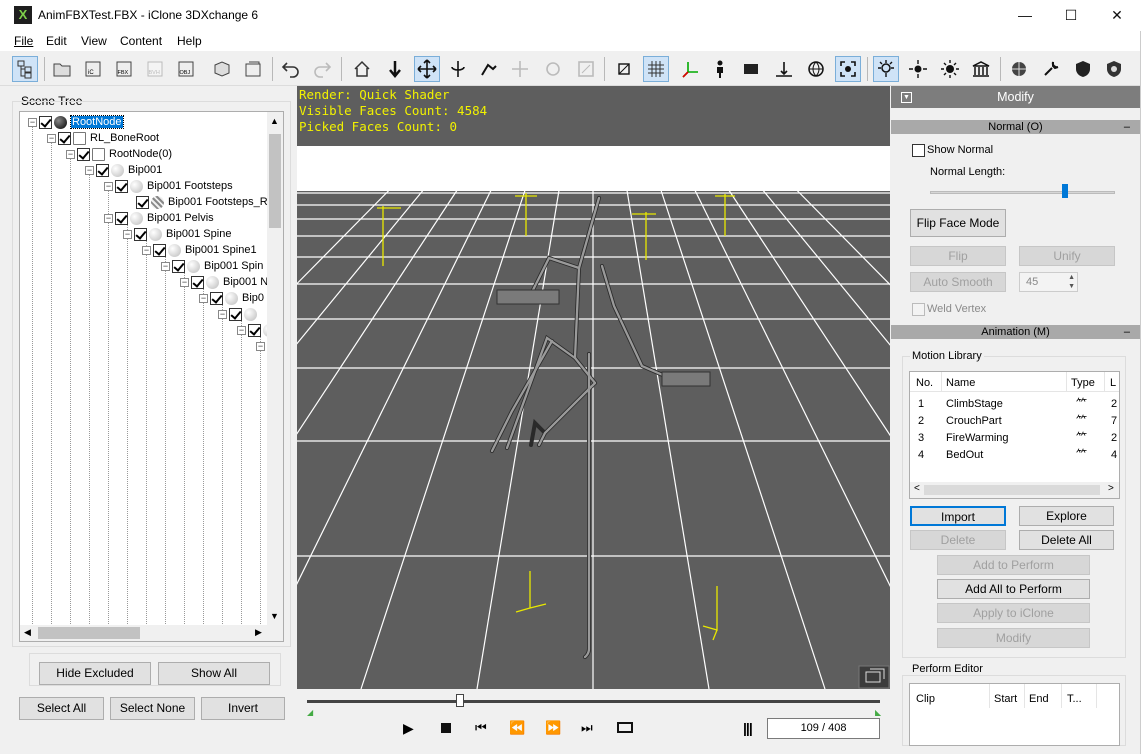 Image resolution: width=1148 pixels, height=754 pixels. What do you see at coordinates (958, 516) in the screenshot?
I see `import-button: Import` at bounding box center [958, 516].